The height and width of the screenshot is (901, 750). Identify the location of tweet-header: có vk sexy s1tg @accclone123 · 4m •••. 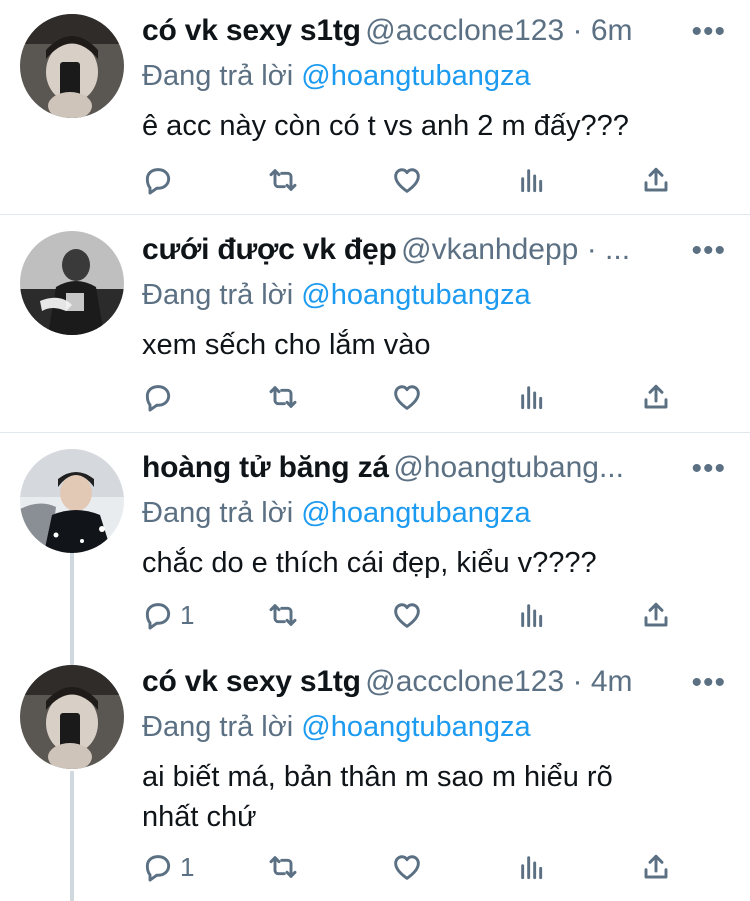
(434, 685).